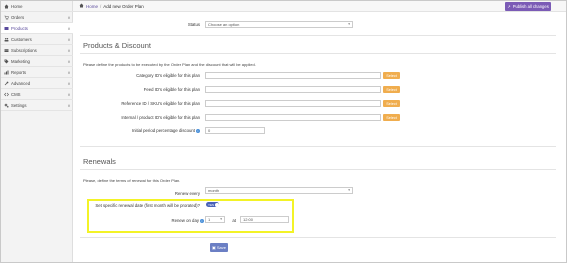 This screenshot has height=263, width=567. I want to click on sidebar-item-products: Products ∨, so click(37, 28).